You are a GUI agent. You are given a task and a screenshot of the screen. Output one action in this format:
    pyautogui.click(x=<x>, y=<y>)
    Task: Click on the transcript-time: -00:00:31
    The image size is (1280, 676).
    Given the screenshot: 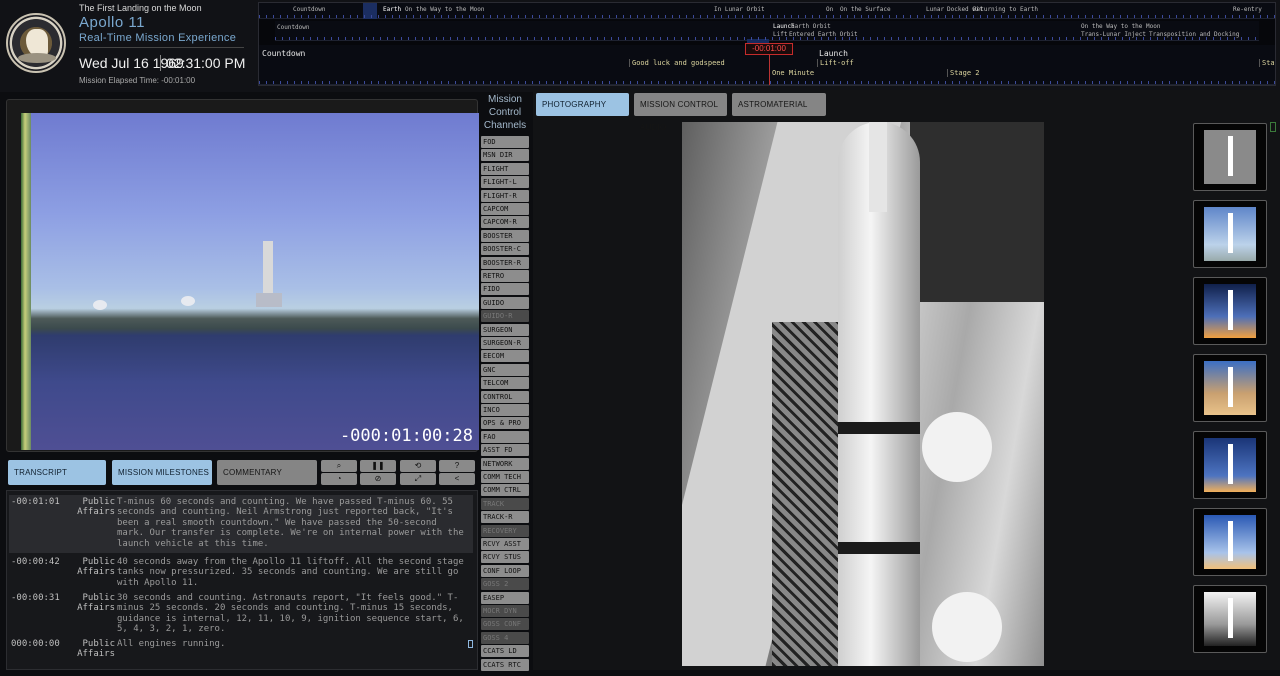 What is the action you would take?
    pyautogui.click(x=35, y=598)
    